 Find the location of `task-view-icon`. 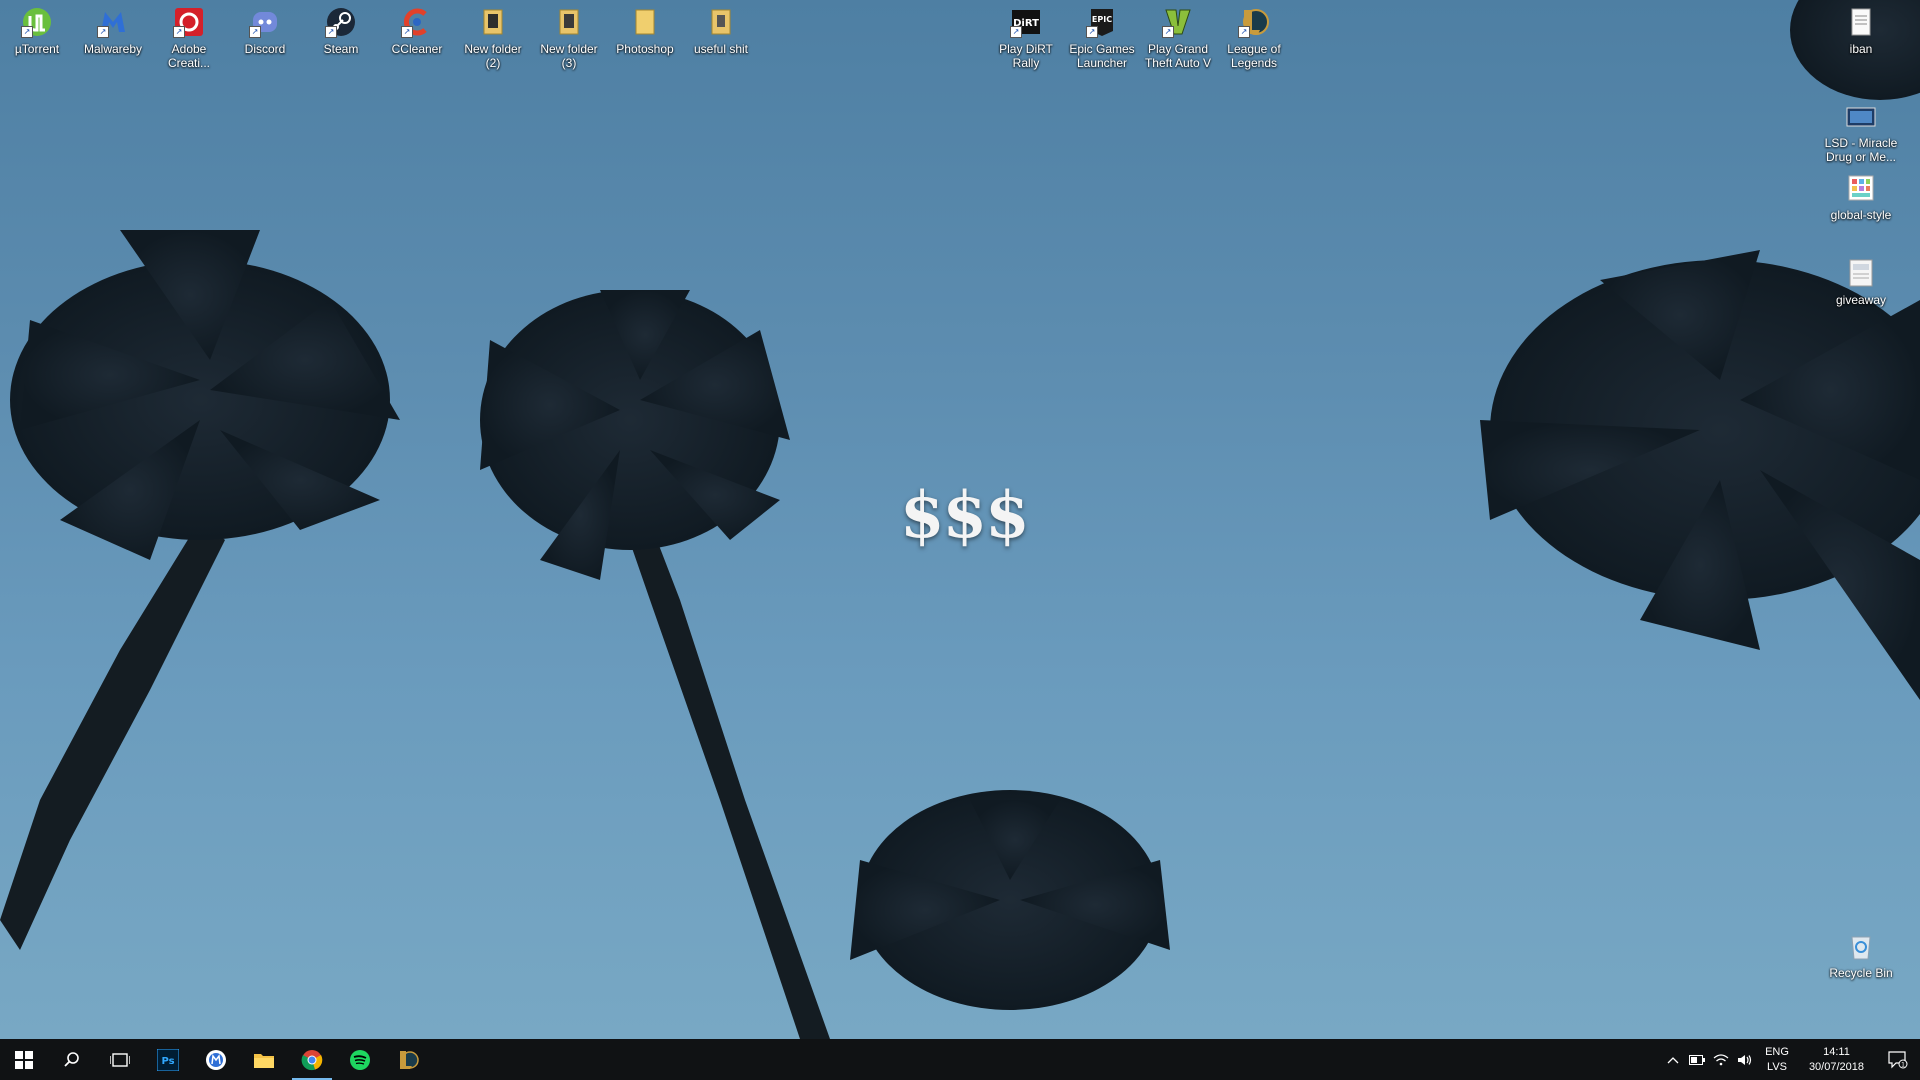

task-view-icon is located at coordinates (120, 1059).